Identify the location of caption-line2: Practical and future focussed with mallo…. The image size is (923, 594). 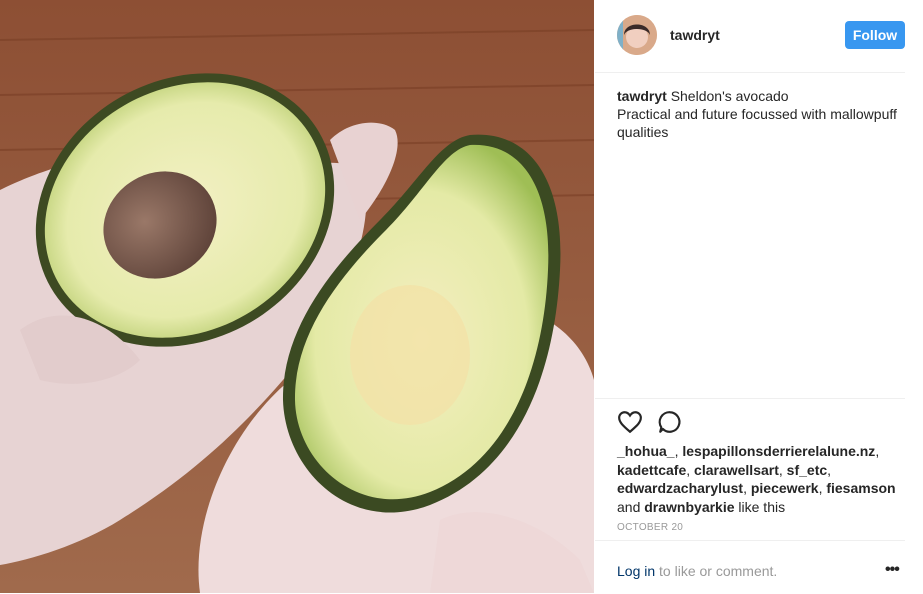
(757, 123).